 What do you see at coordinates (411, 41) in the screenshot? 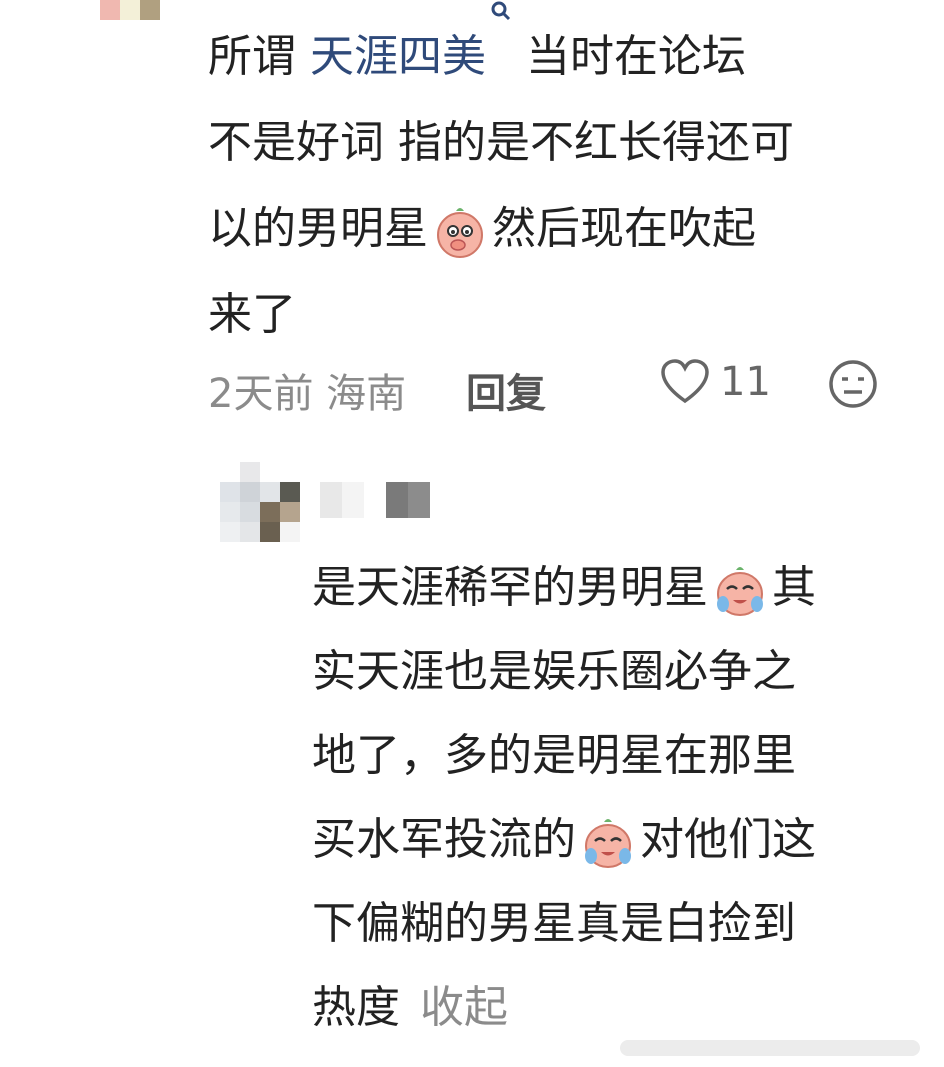
I see `topic-link: 天涯四美` at bounding box center [411, 41].